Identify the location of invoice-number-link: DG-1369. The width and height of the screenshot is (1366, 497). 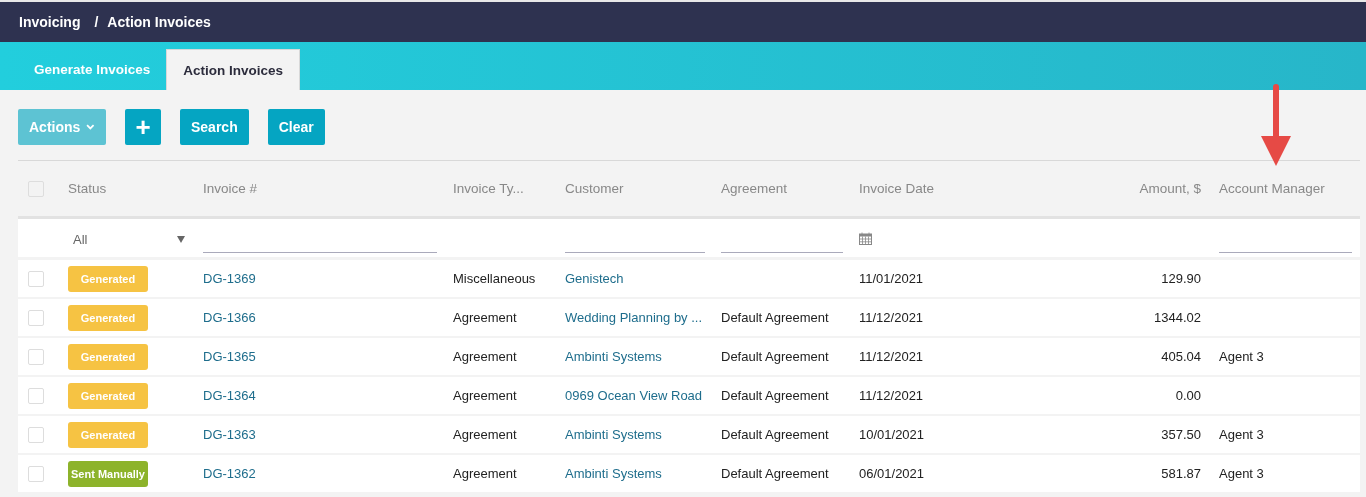
(229, 278).